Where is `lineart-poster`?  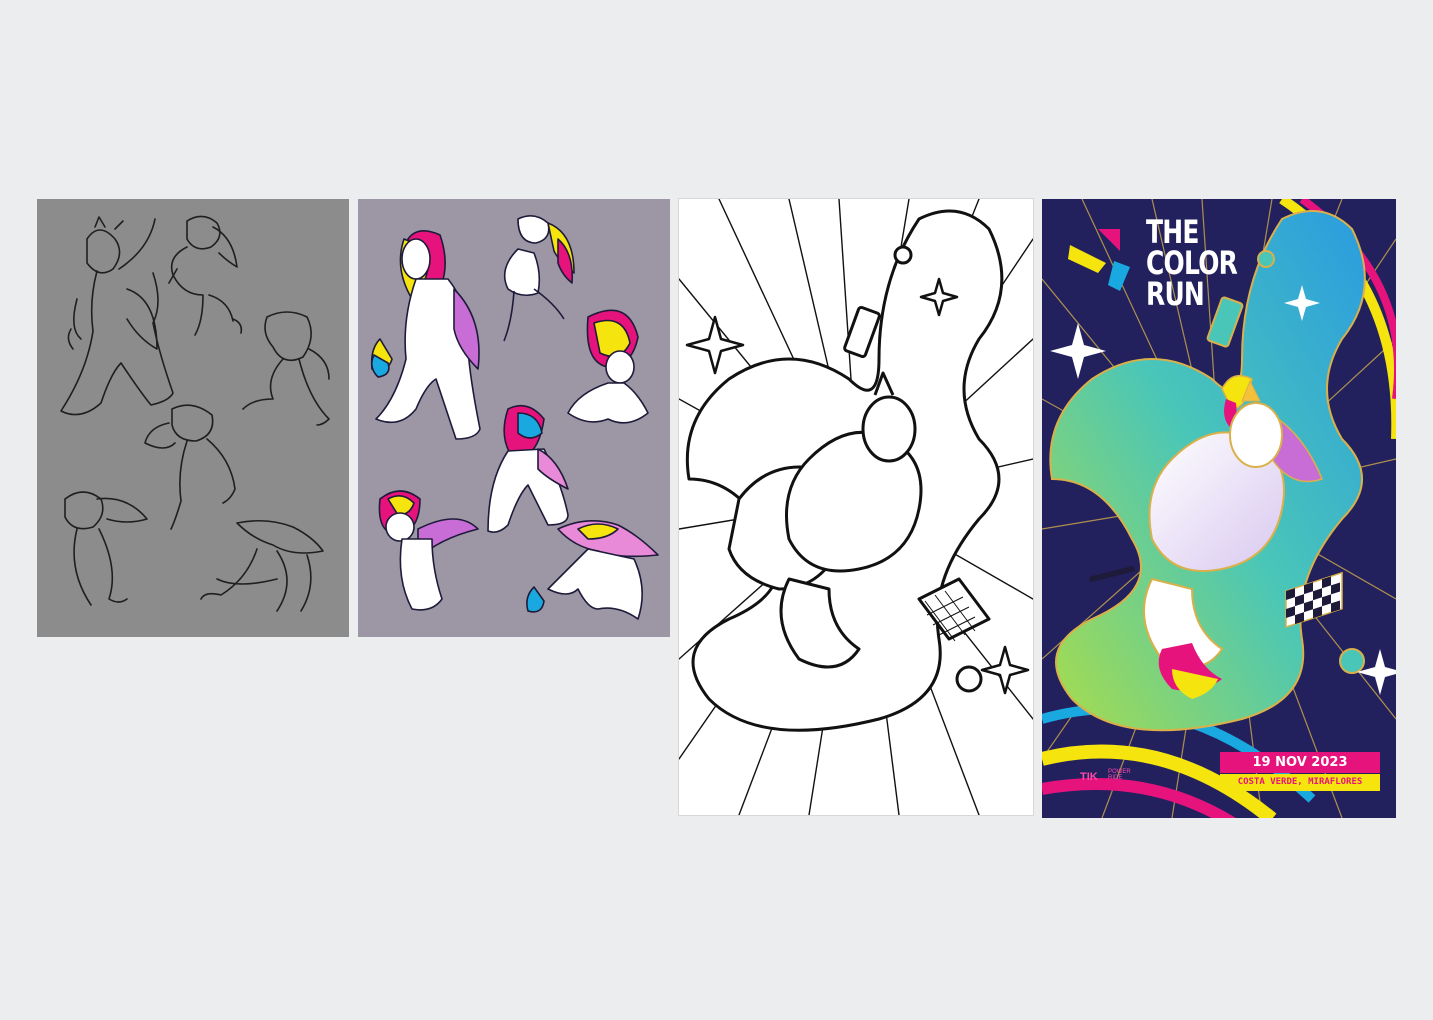 lineart-poster is located at coordinates (856, 507).